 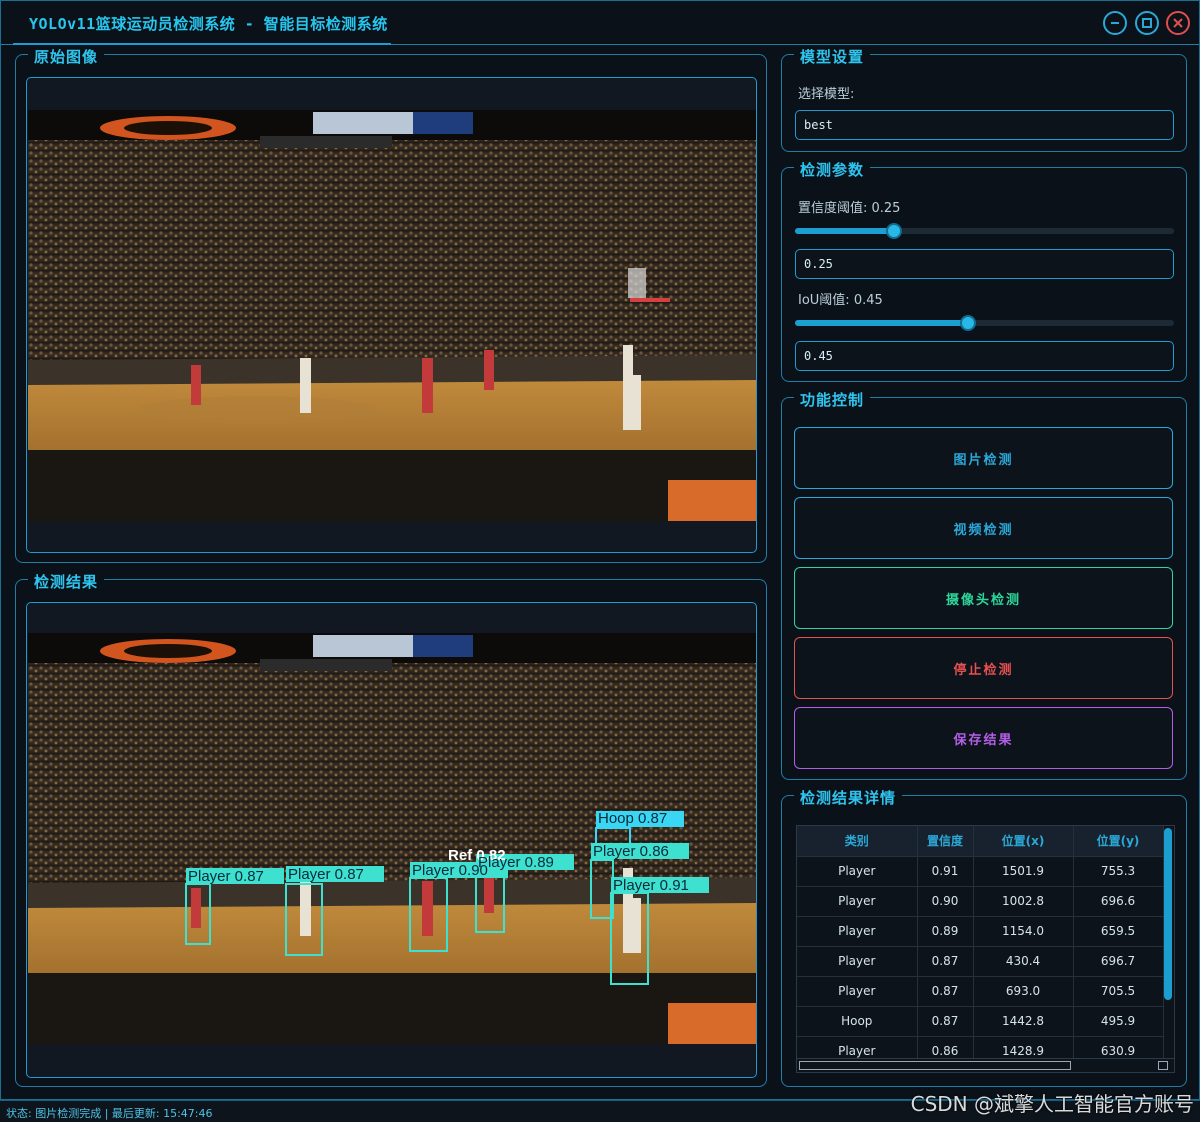 I want to click on save-result-button: 保存结果, so click(x=983, y=738).